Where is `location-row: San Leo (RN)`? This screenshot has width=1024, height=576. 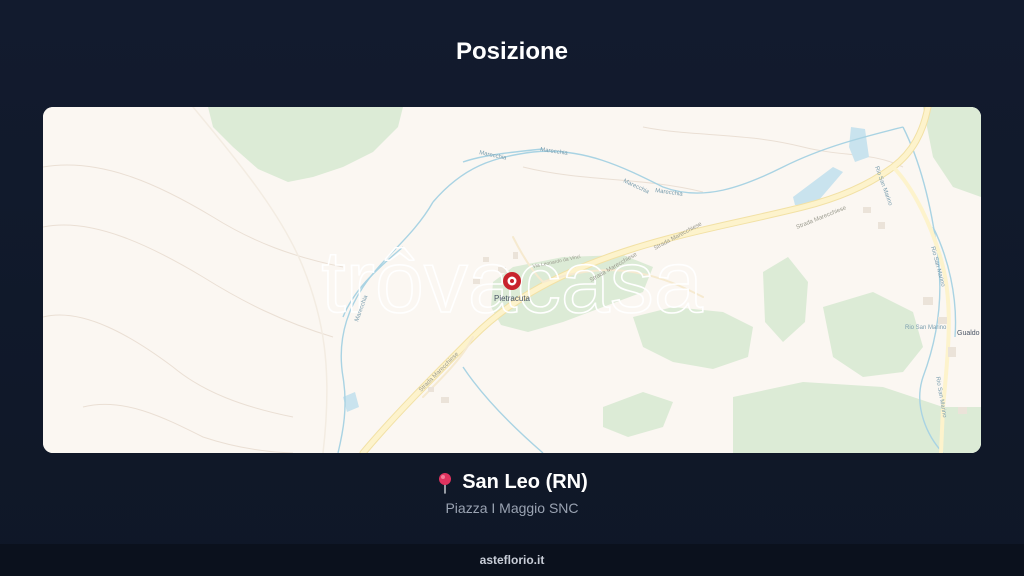 location-row: San Leo (RN) is located at coordinates (512, 482).